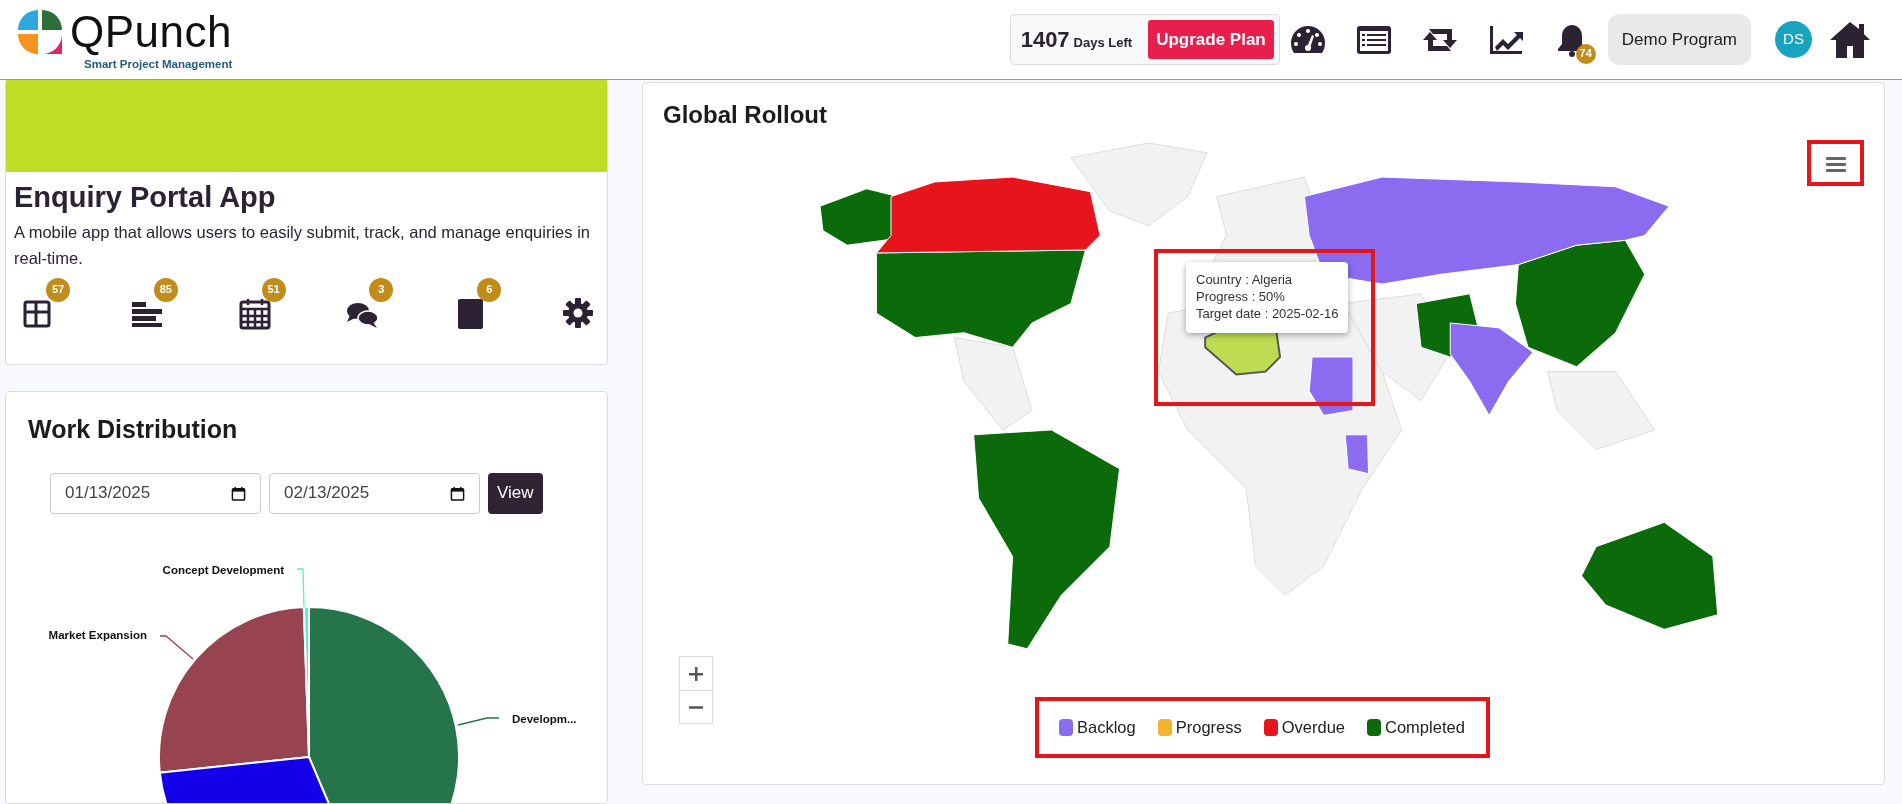 The image size is (1902, 804). I want to click on days-label: Days Left, so click(1103, 43).